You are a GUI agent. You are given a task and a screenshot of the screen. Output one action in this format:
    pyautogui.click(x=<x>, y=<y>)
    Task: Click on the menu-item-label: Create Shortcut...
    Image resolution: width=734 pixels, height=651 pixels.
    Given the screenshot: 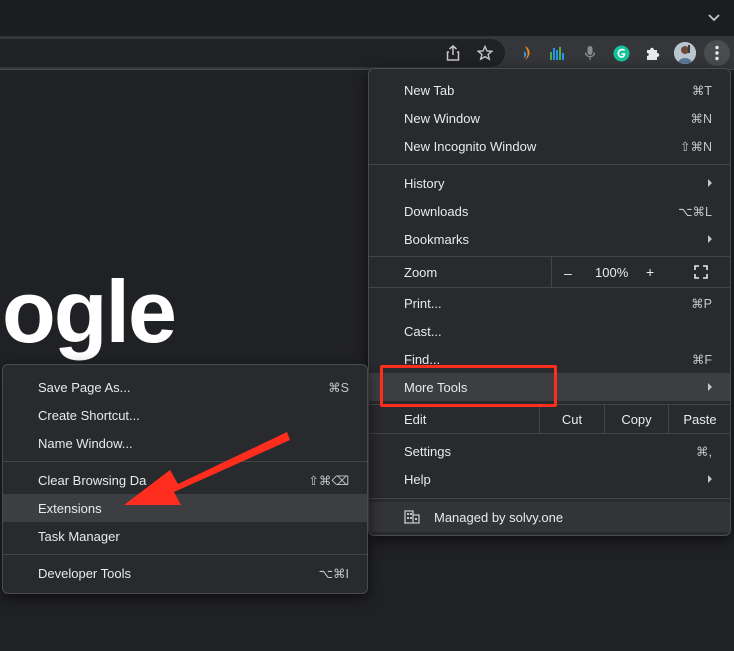 What is the action you would take?
    pyautogui.click(x=89, y=415)
    